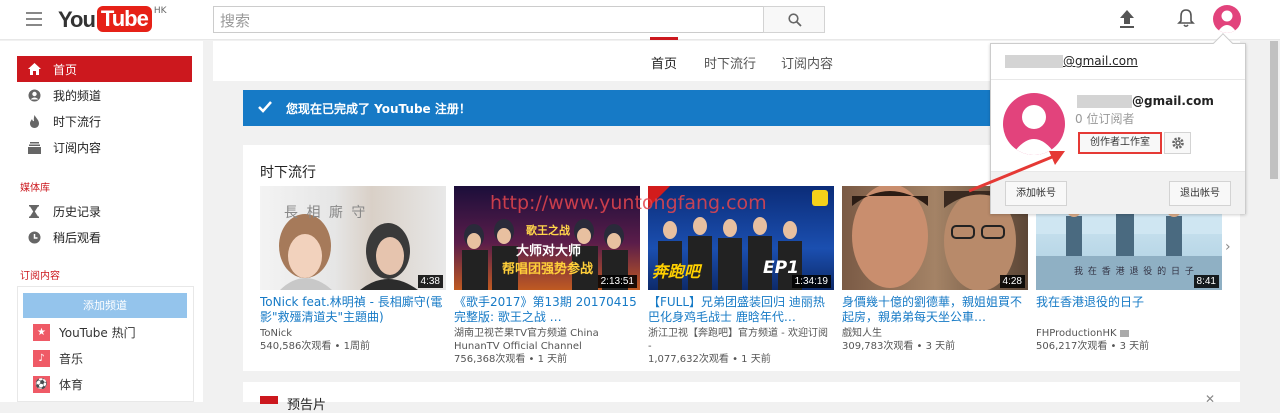 This screenshot has width=1280, height=413. What do you see at coordinates (1120, 143) in the screenshot?
I see `creator-studio-button: 创作者工作室` at bounding box center [1120, 143].